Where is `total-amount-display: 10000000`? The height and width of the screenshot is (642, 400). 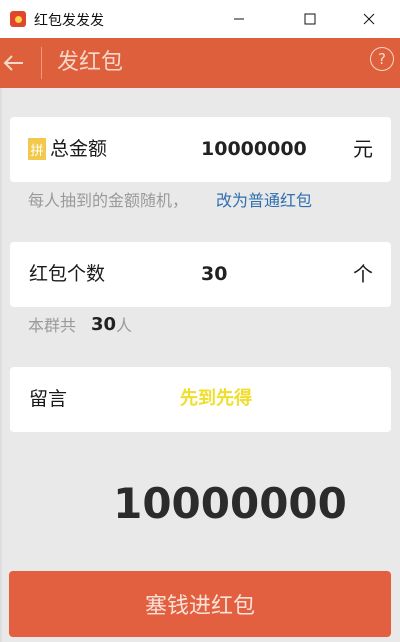
total-amount-display: 10000000 is located at coordinates (230, 503).